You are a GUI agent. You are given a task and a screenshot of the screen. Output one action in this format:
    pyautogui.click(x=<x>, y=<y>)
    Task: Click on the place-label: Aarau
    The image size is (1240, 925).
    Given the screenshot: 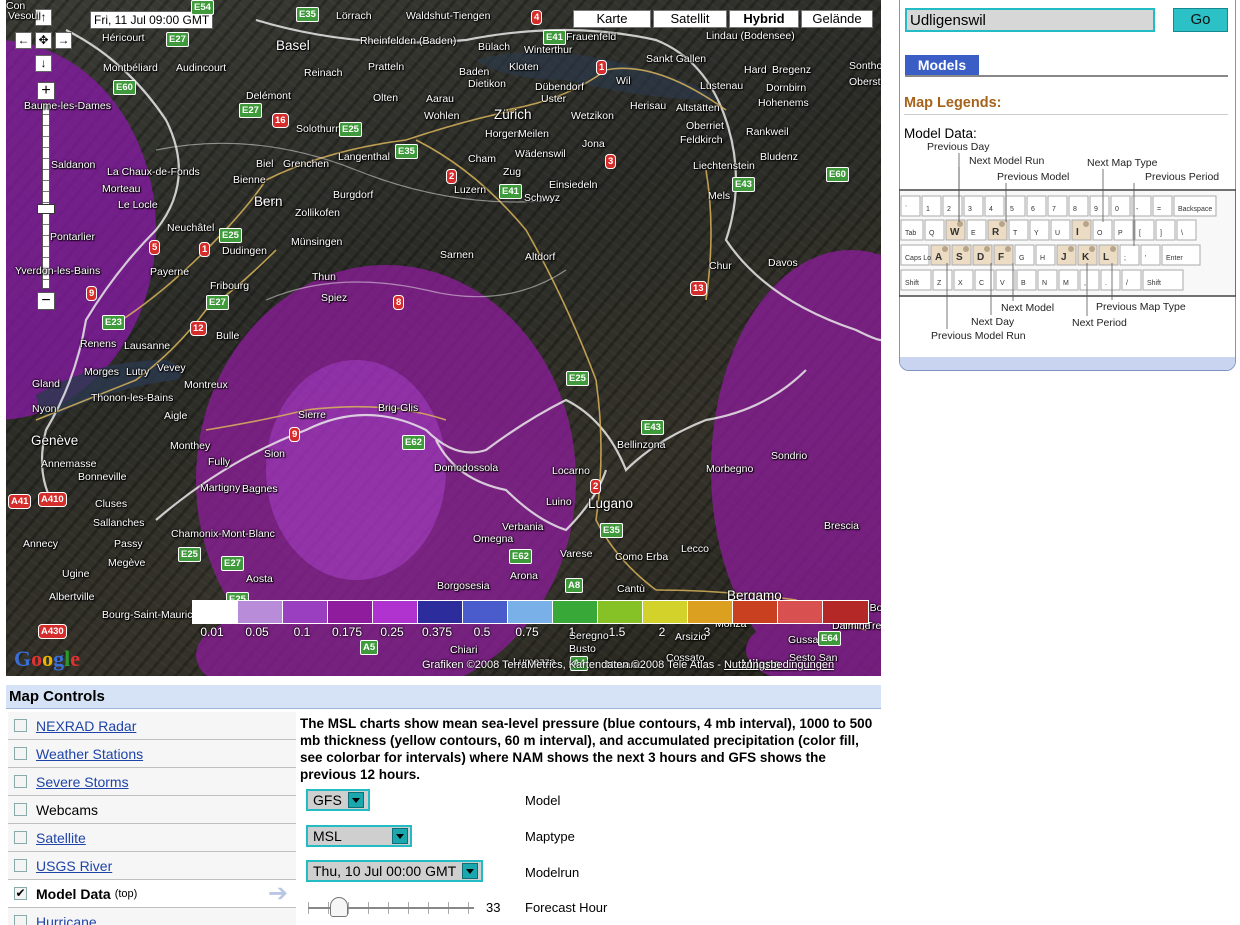 What is the action you would take?
    pyautogui.click(x=440, y=99)
    